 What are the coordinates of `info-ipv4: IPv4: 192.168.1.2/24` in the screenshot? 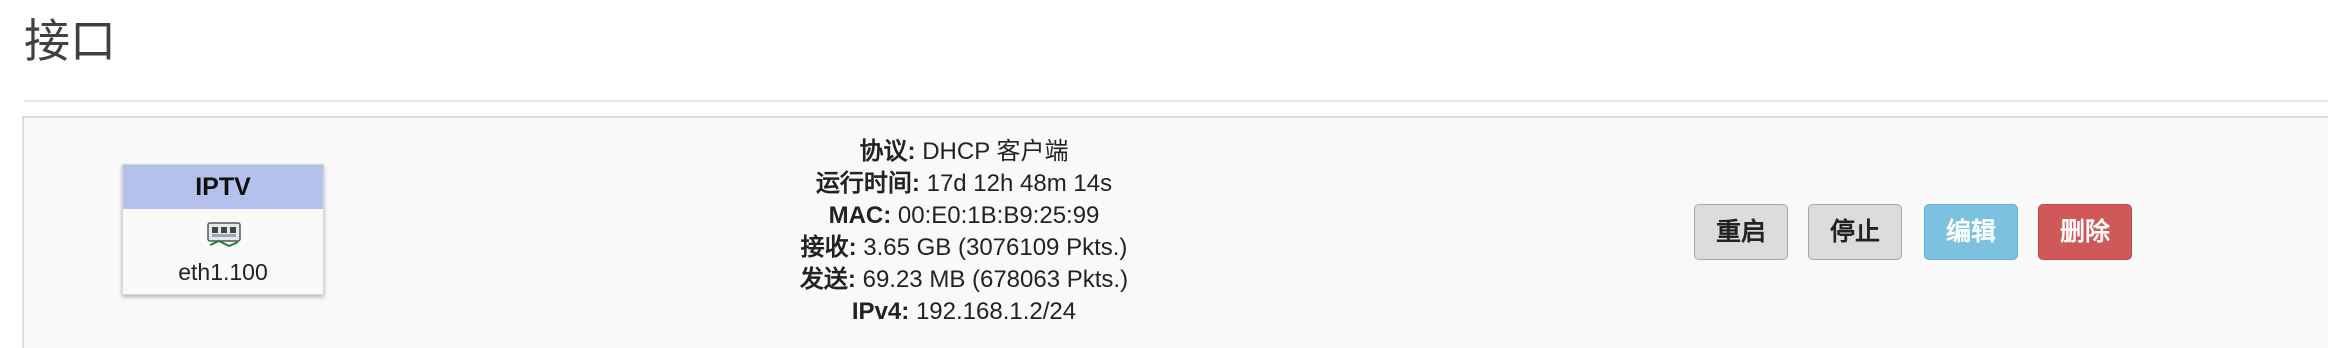 It's located at (964, 312).